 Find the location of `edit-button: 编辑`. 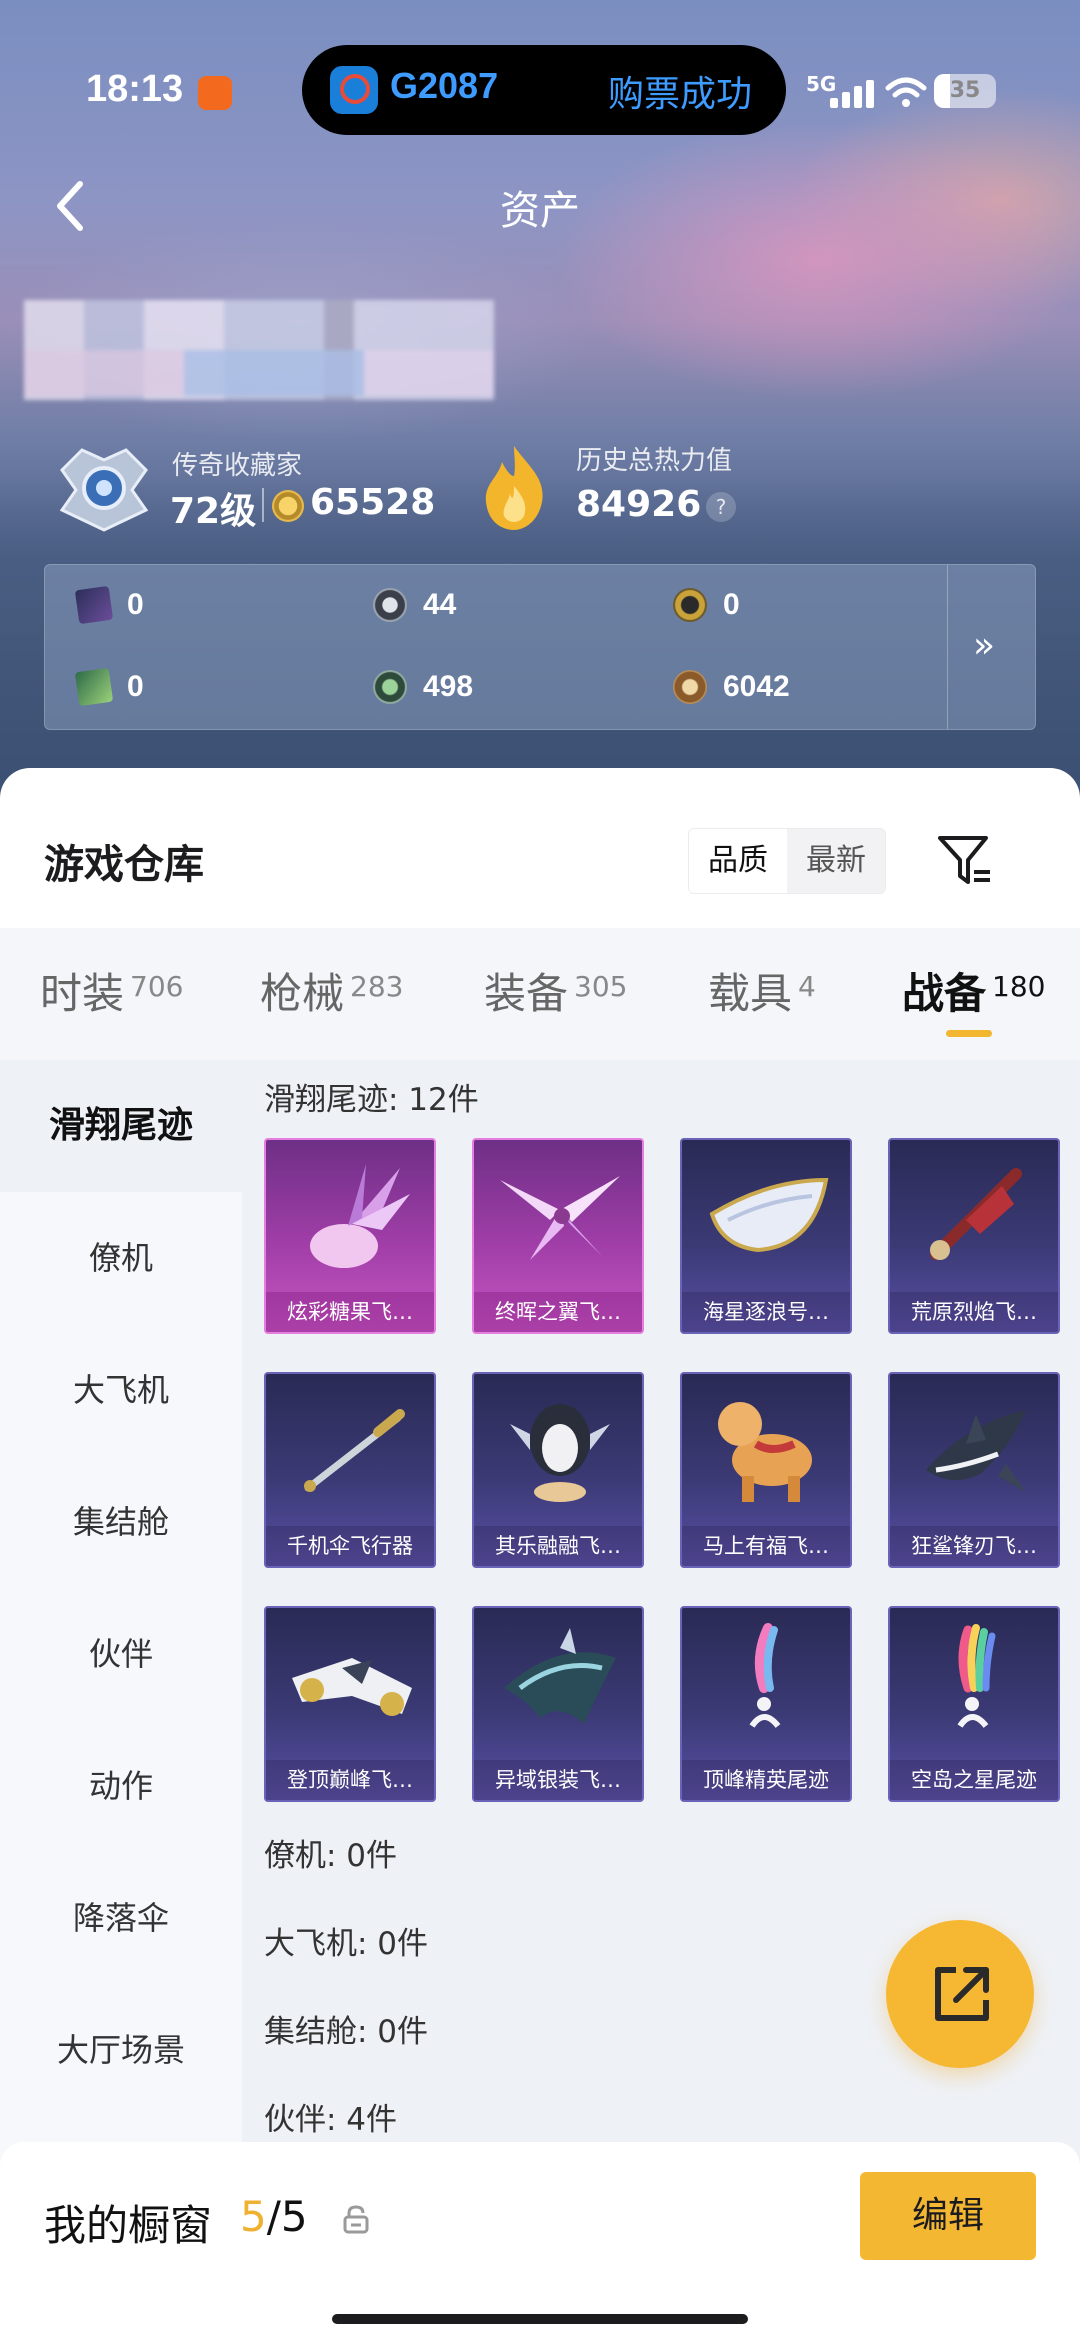

edit-button: 编辑 is located at coordinates (948, 2216).